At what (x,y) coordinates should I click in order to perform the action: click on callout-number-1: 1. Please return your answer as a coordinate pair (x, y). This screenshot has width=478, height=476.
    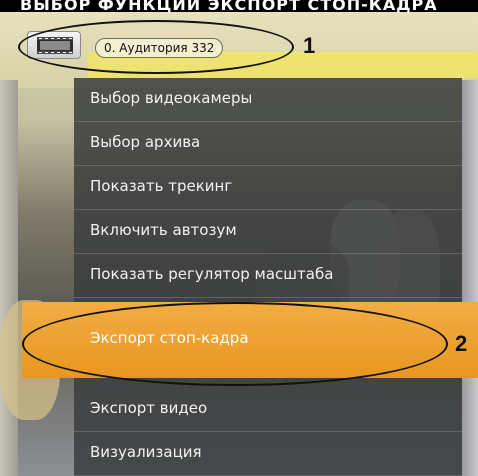
    Looking at the image, I should click on (309, 45).